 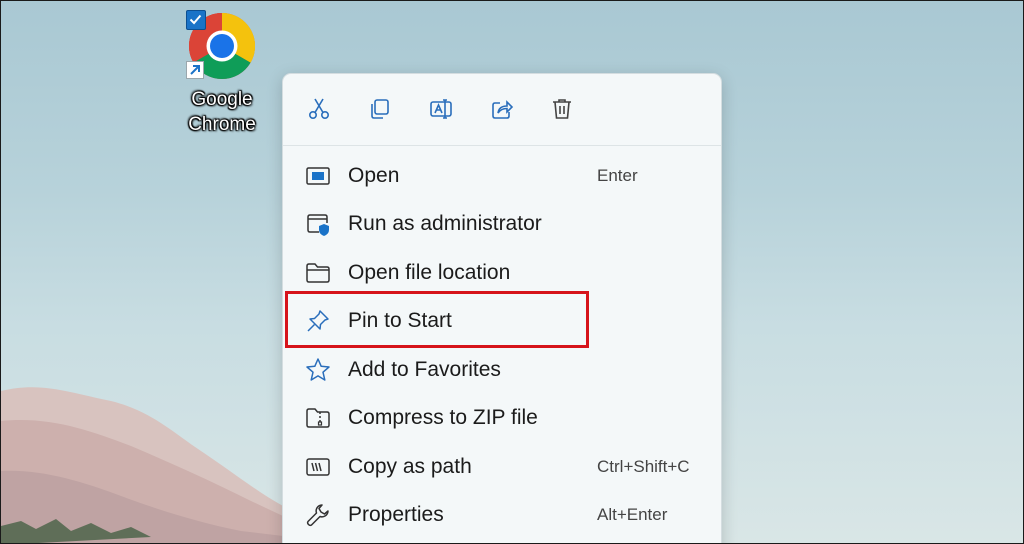 I want to click on shield-window-icon, so click(x=318, y=225).